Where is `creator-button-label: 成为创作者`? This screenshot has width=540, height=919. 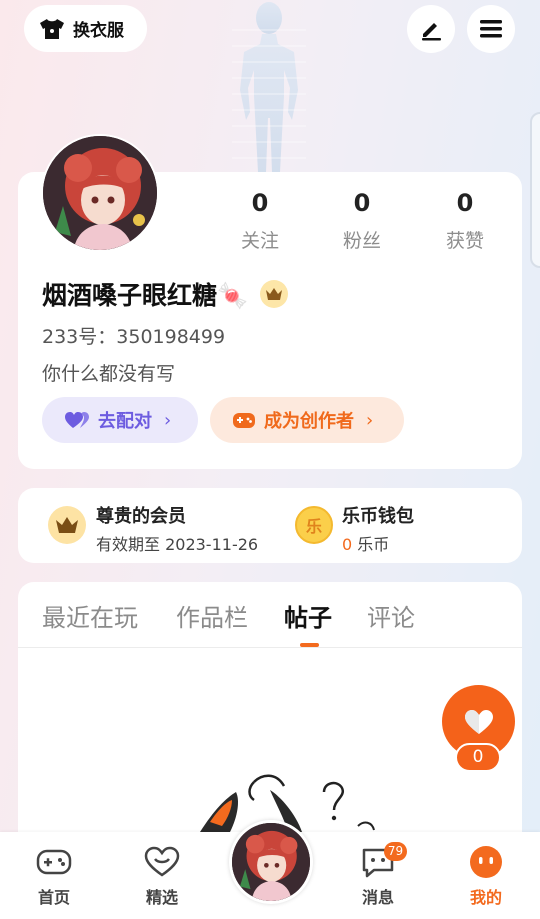 creator-button-label: 成为创作者 is located at coordinates (309, 421).